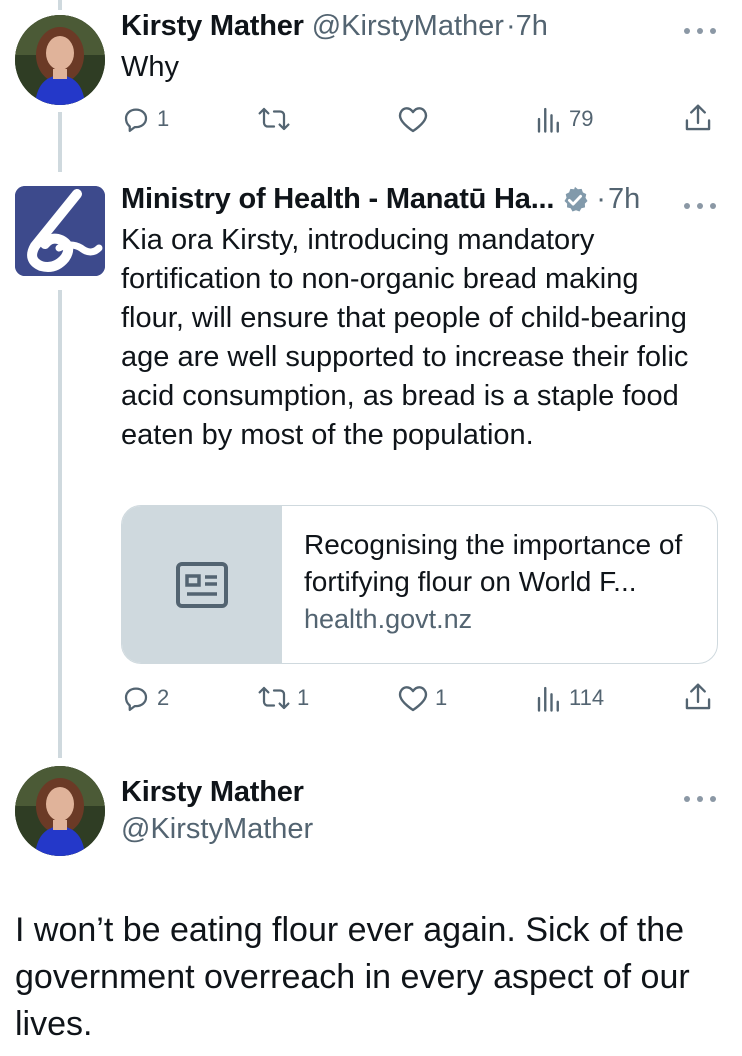 The image size is (742, 1056). I want to click on tweet2-actions: 2 1 1 114, so click(421, 699).